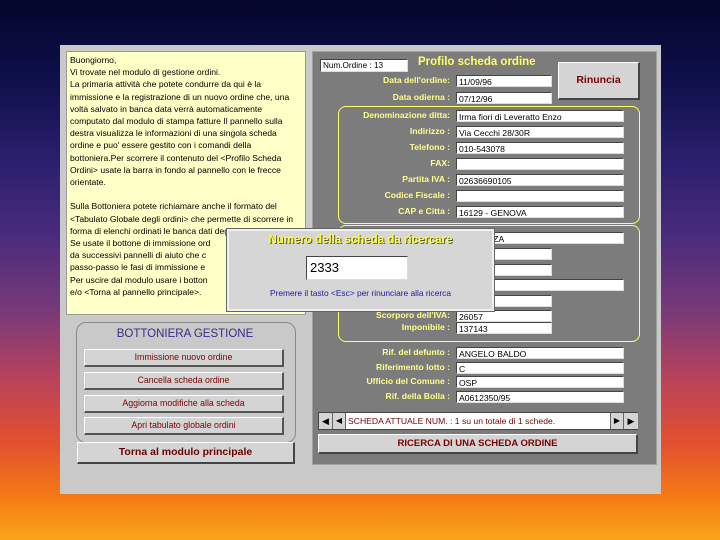 This screenshot has height=540, width=720. What do you see at coordinates (504, 81) in the screenshot?
I see `order-date-field: 11/09/96` at bounding box center [504, 81].